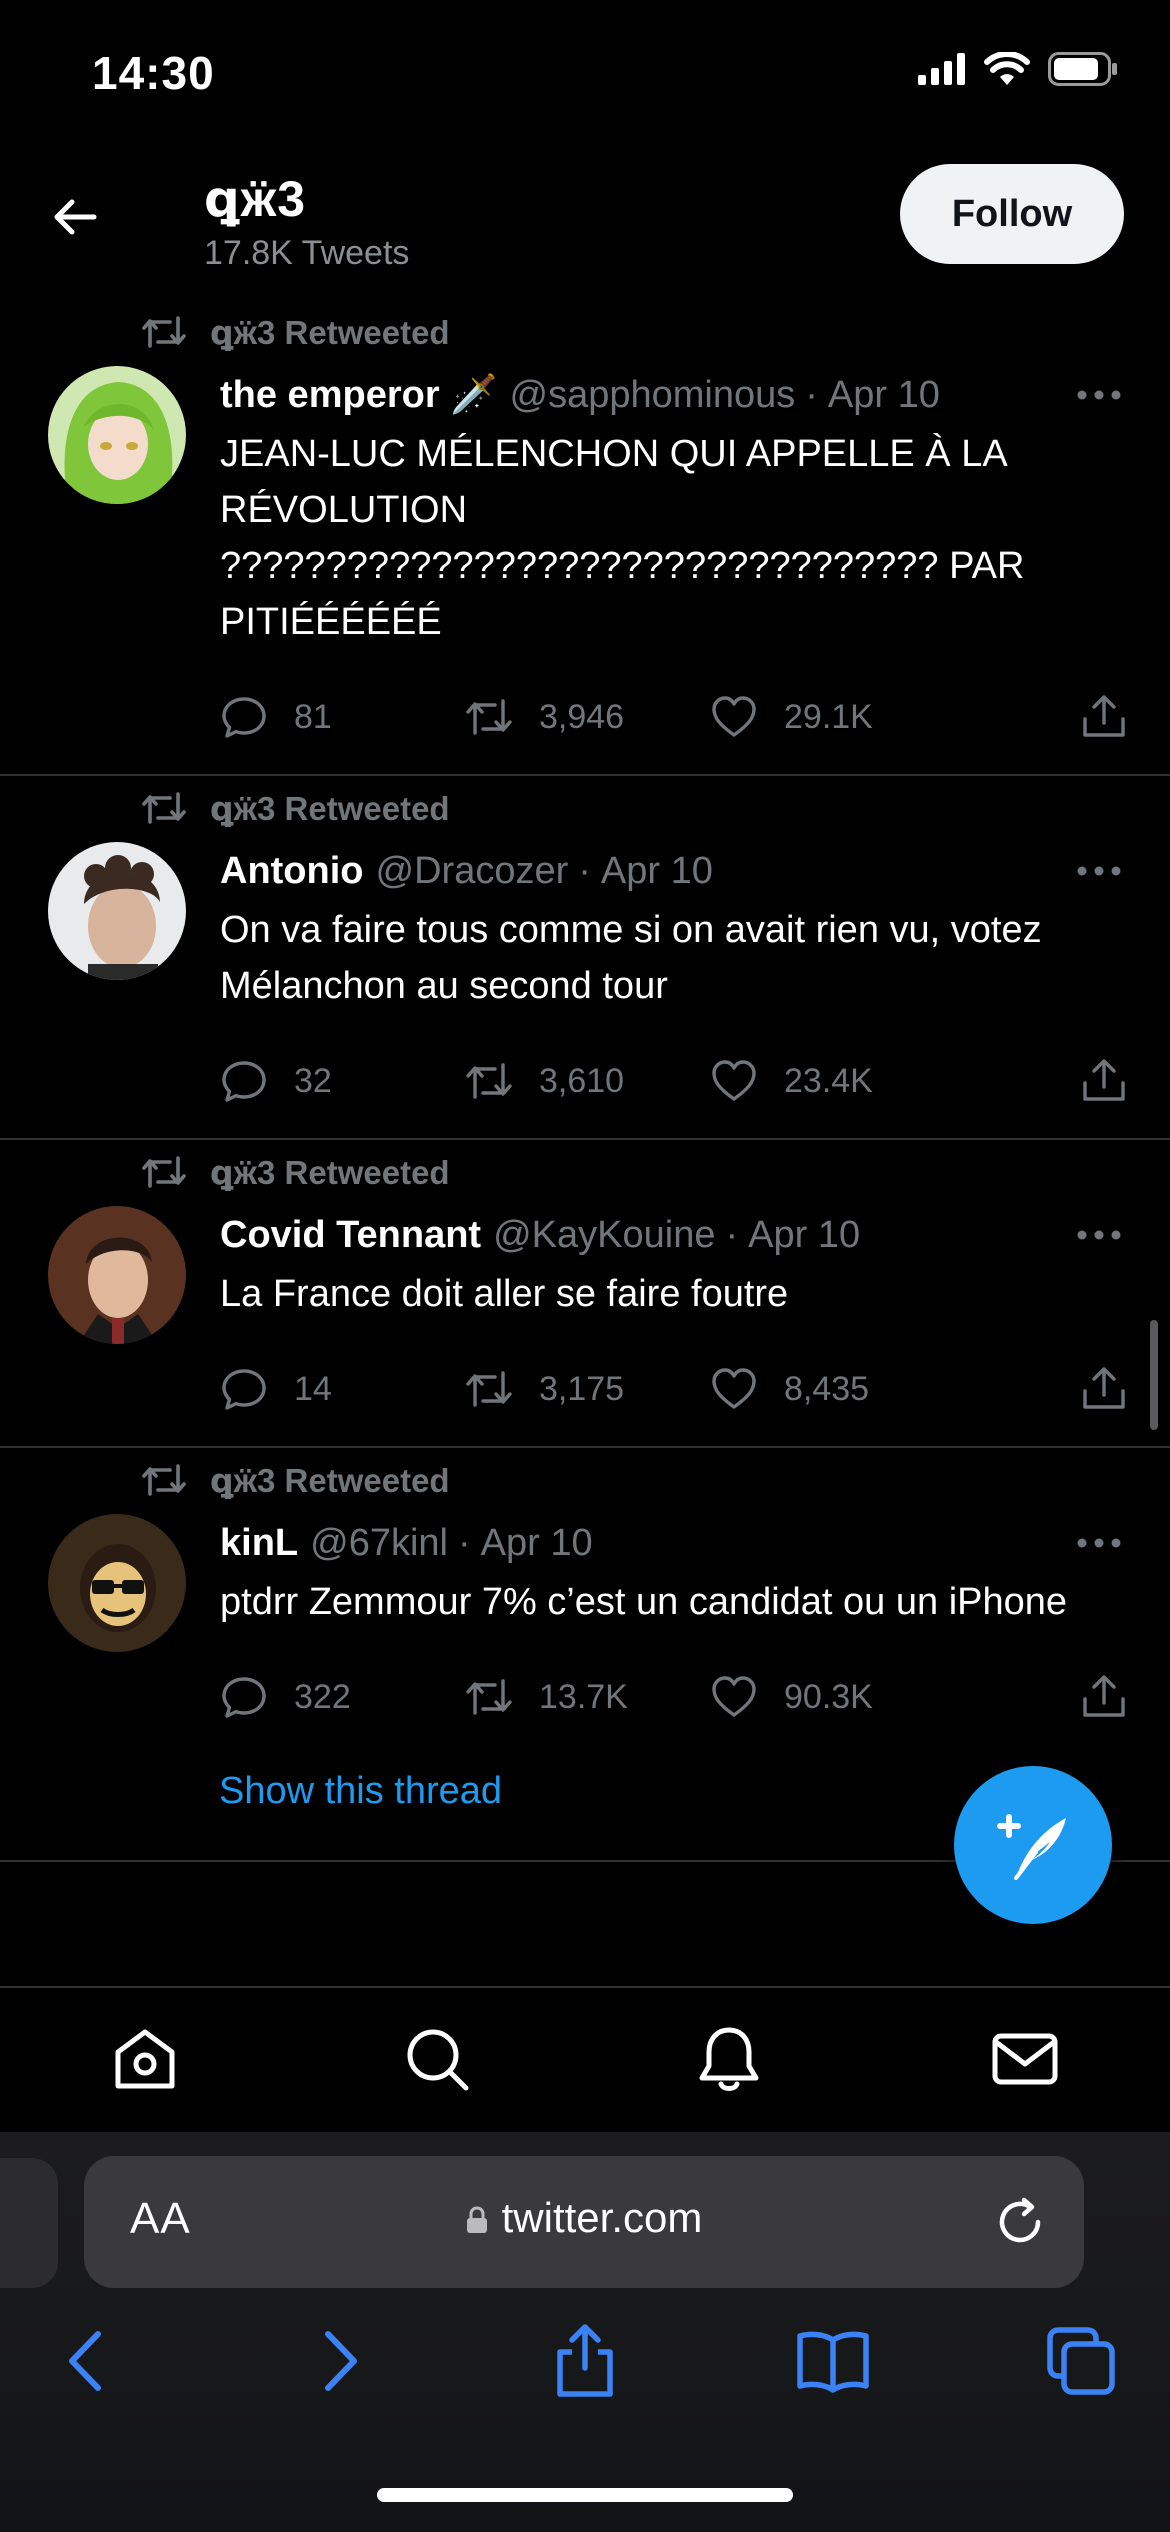 This screenshot has width=1170, height=2532. I want to click on reply-button: 81, so click(342, 717).